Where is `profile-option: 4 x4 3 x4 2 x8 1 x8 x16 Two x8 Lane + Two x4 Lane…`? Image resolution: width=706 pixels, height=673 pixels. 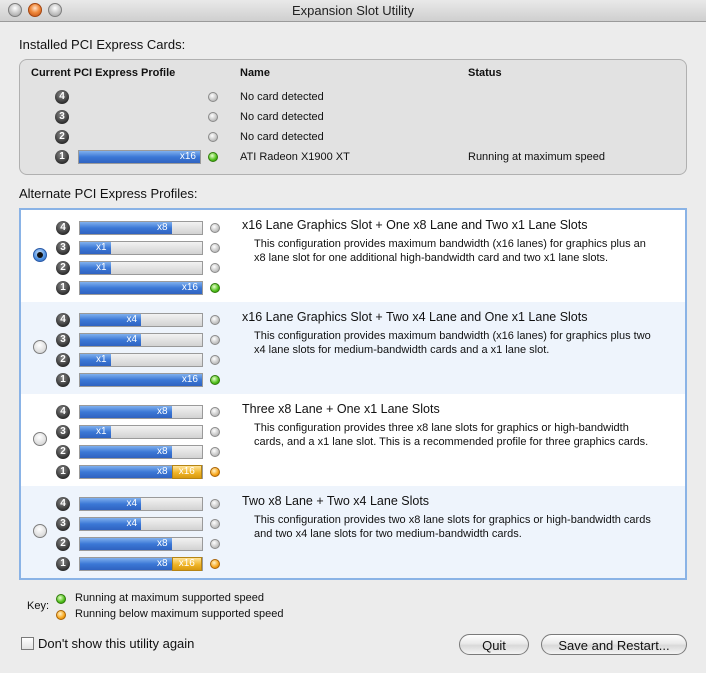 profile-option: 4 x4 3 x4 2 x8 1 x8 x16 Two x8 Lane + Two x4 Lane… is located at coordinates (353, 532).